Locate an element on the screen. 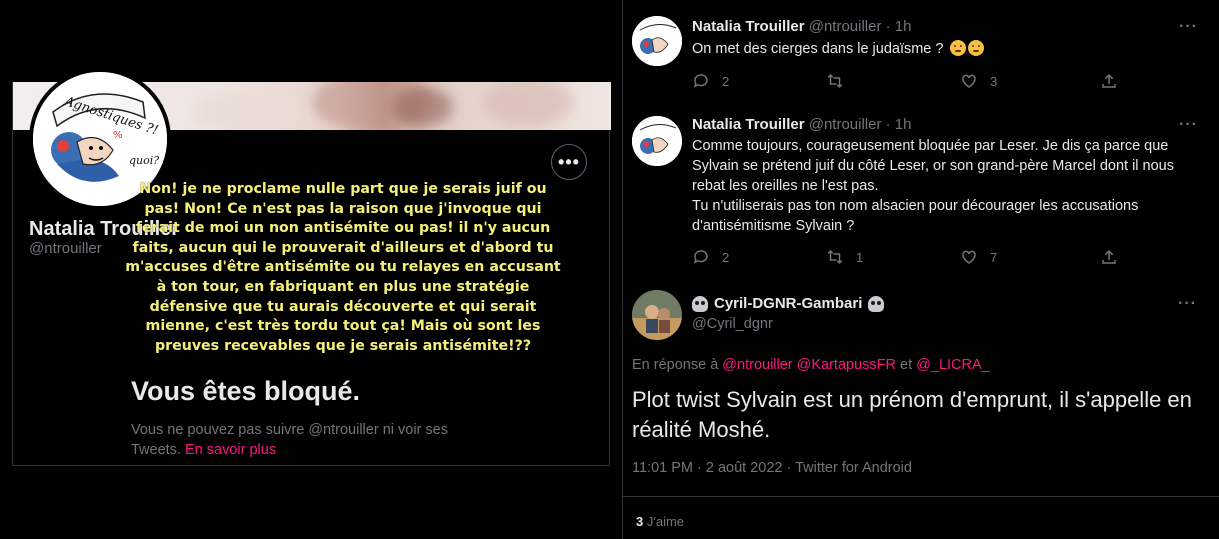 The image size is (1219, 539). reply-mention-link: @_LICRA_ is located at coordinates (953, 365).